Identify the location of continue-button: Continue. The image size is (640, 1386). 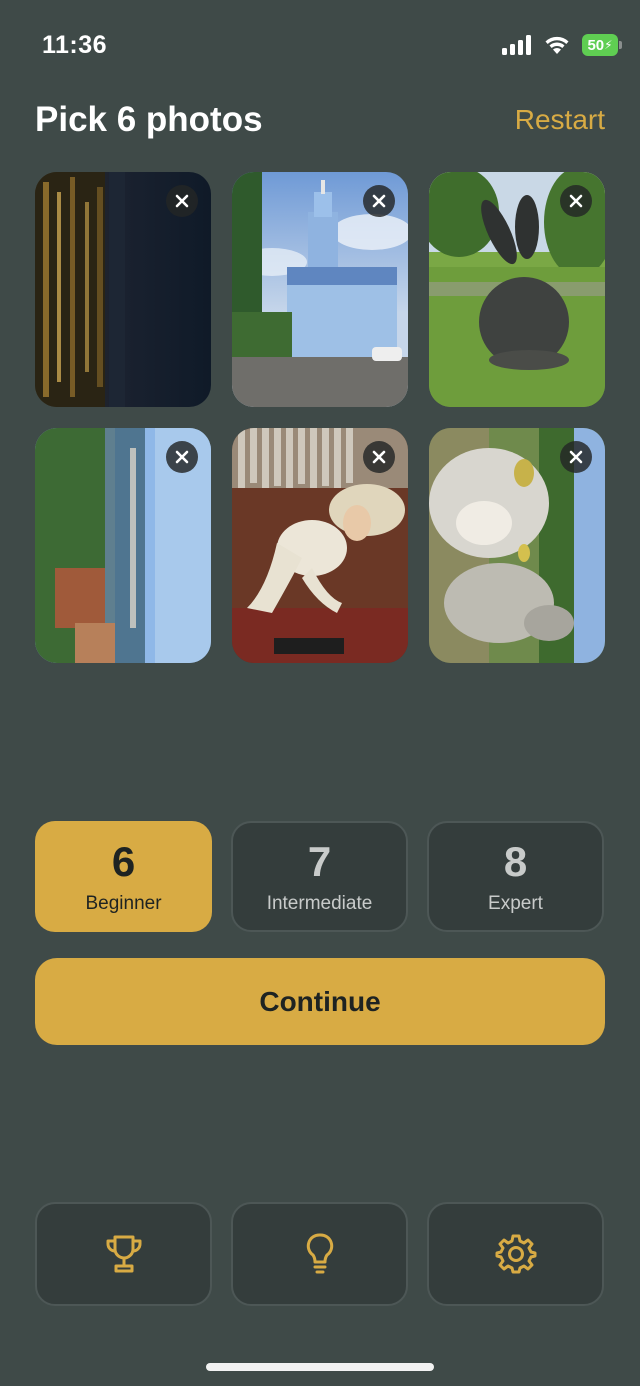
(320, 1001).